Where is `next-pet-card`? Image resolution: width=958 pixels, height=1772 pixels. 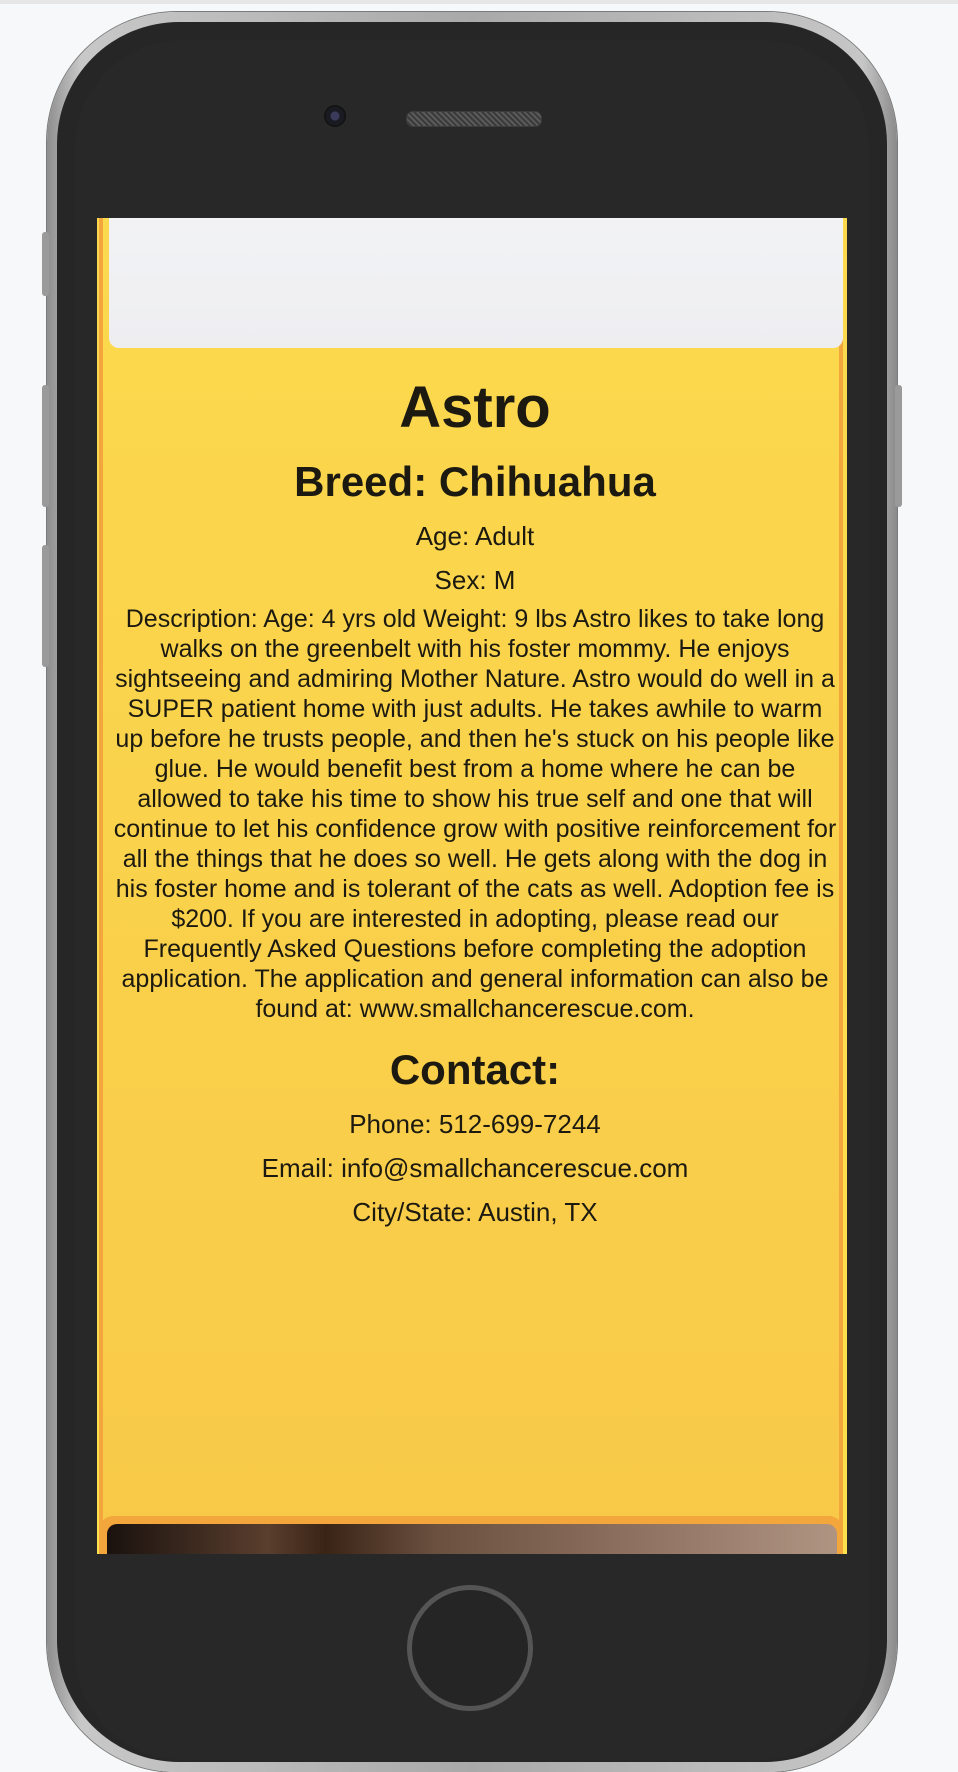 next-pet-card is located at coordinates (471, 1535).